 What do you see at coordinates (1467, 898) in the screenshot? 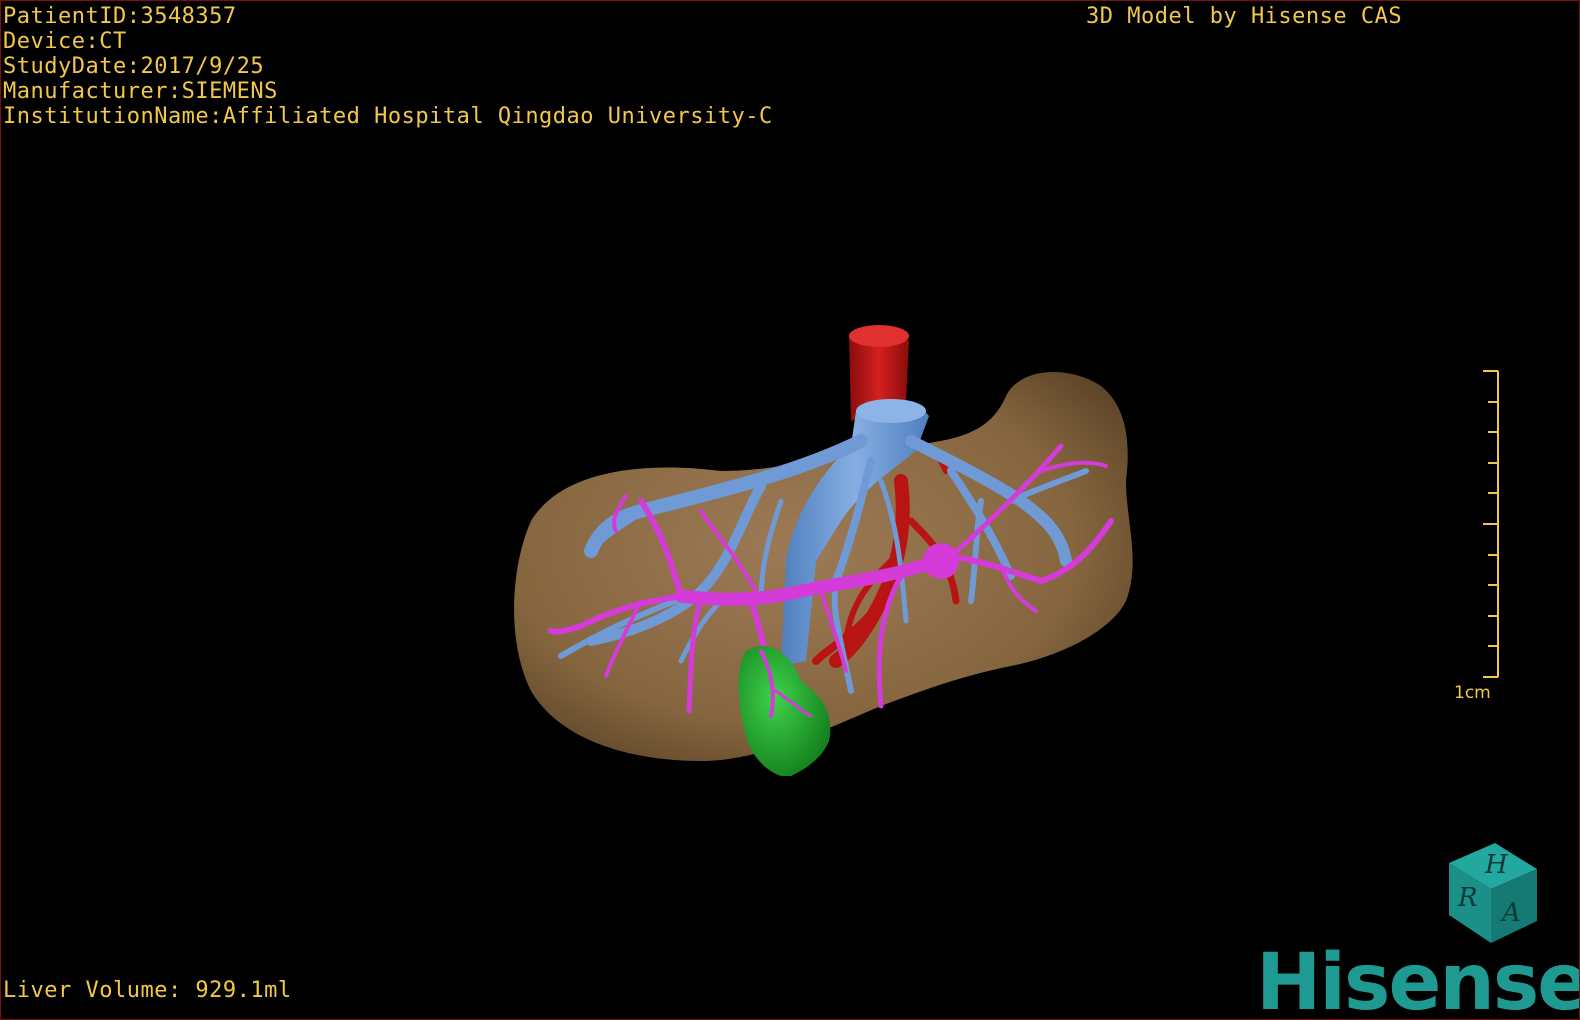
I see `cube-label-r: R` at bounding box center [1467, 898].